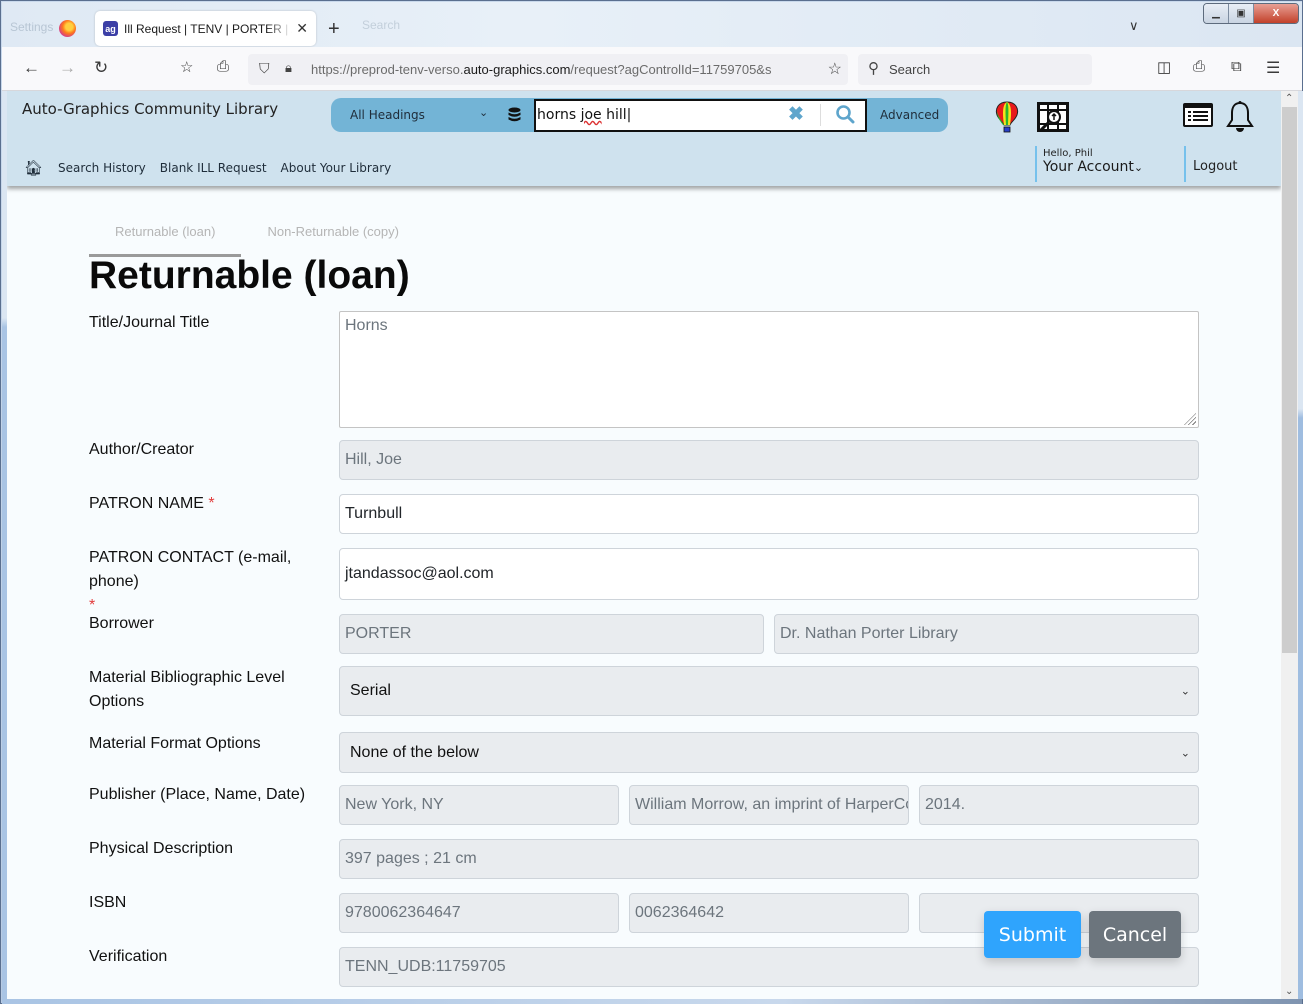 This screenshot has width=1303, height=1004. What do you see at coordinates (128, 956) in the screenshot?
I see `verification-label: Verification` at bounding box center [128, 956].